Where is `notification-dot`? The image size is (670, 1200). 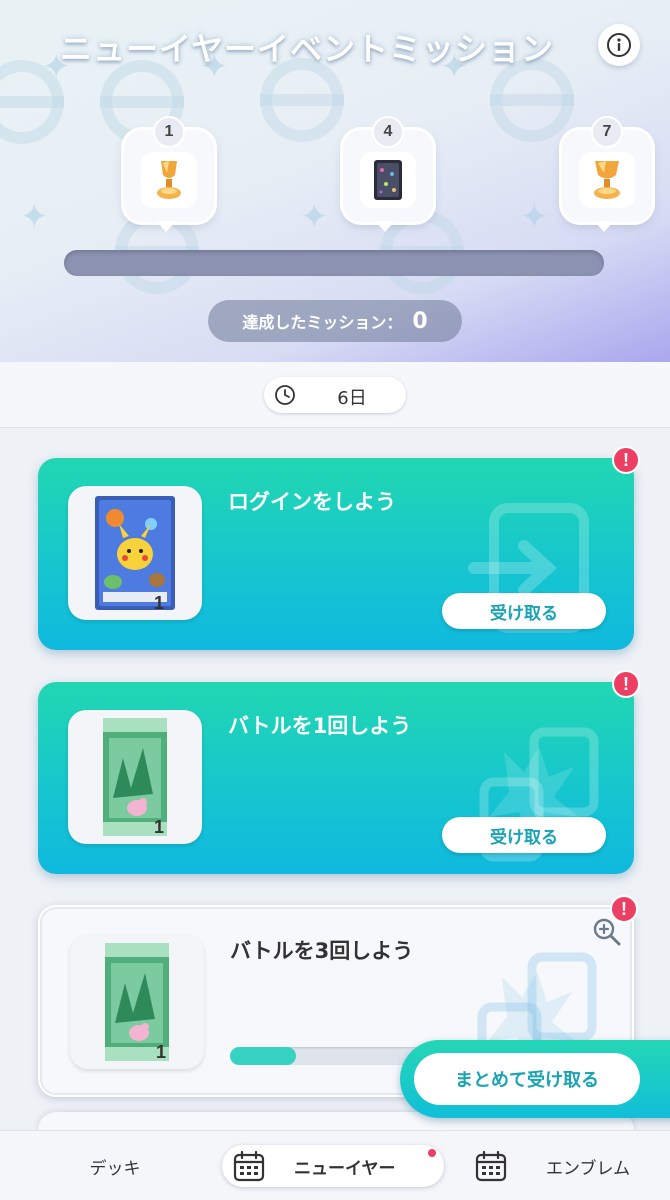 notification-dot is located at coordinates (432, 1153).